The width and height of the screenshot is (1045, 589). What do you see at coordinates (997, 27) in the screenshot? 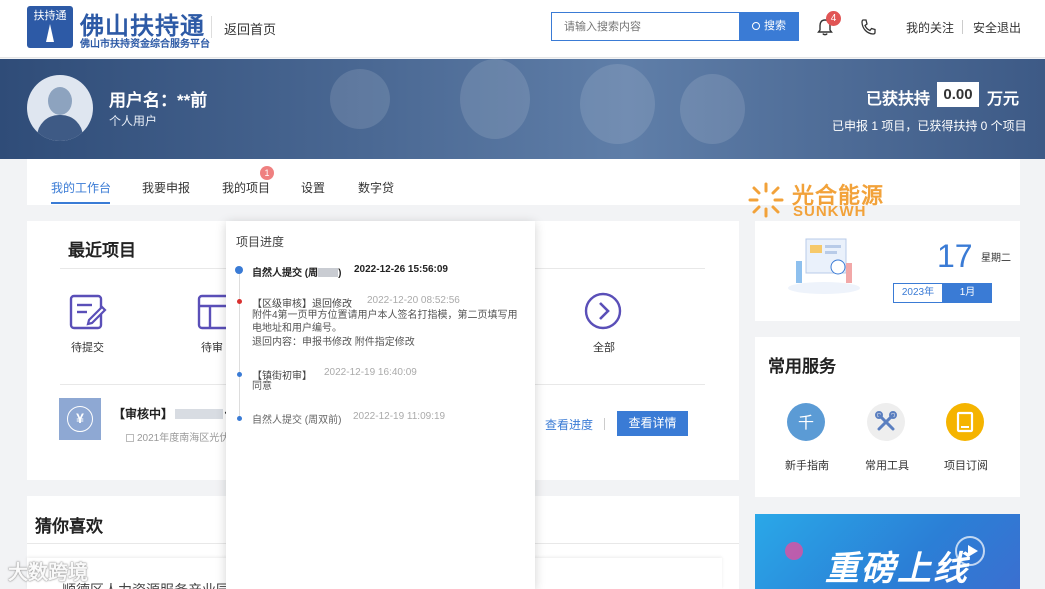
I see `logout-link: 安全退出` at bounding box center [997, 27].